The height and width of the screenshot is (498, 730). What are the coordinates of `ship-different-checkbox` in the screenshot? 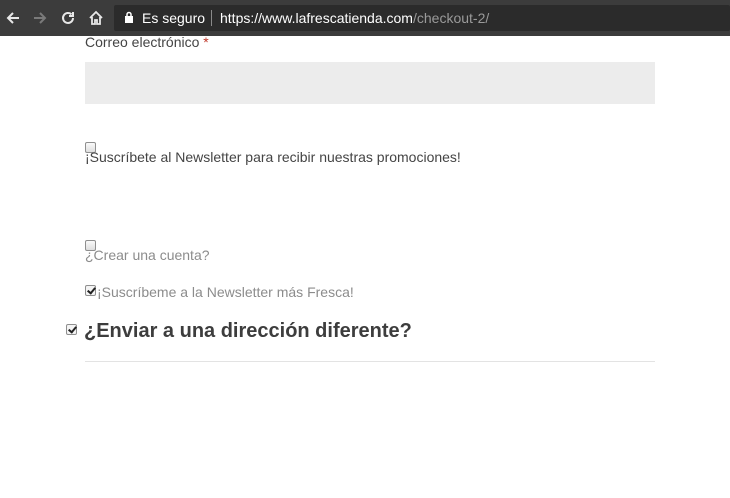 It's located at (71, 329).